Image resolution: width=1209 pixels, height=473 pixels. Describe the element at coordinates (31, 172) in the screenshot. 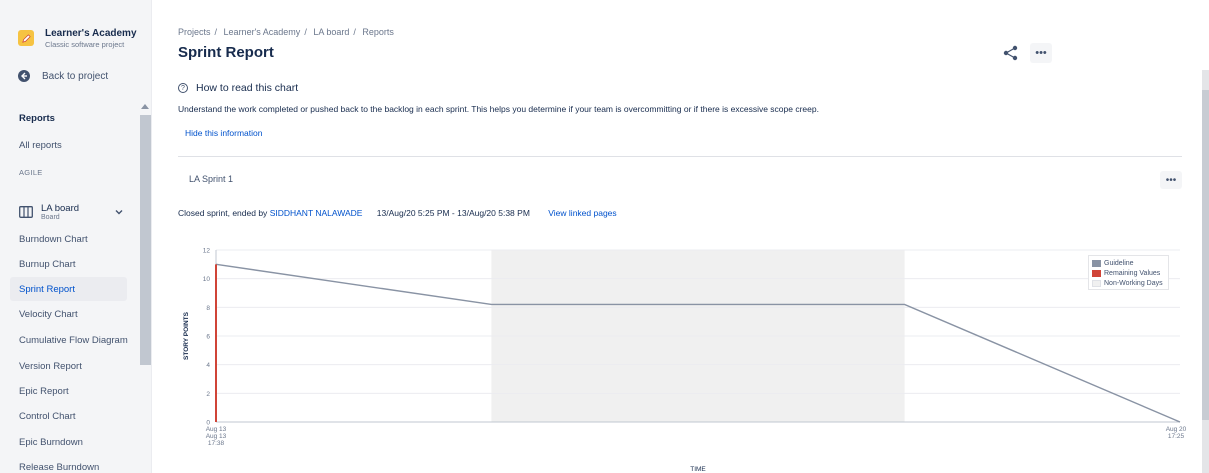

I see `agile-section-label: AGILE` at that location.